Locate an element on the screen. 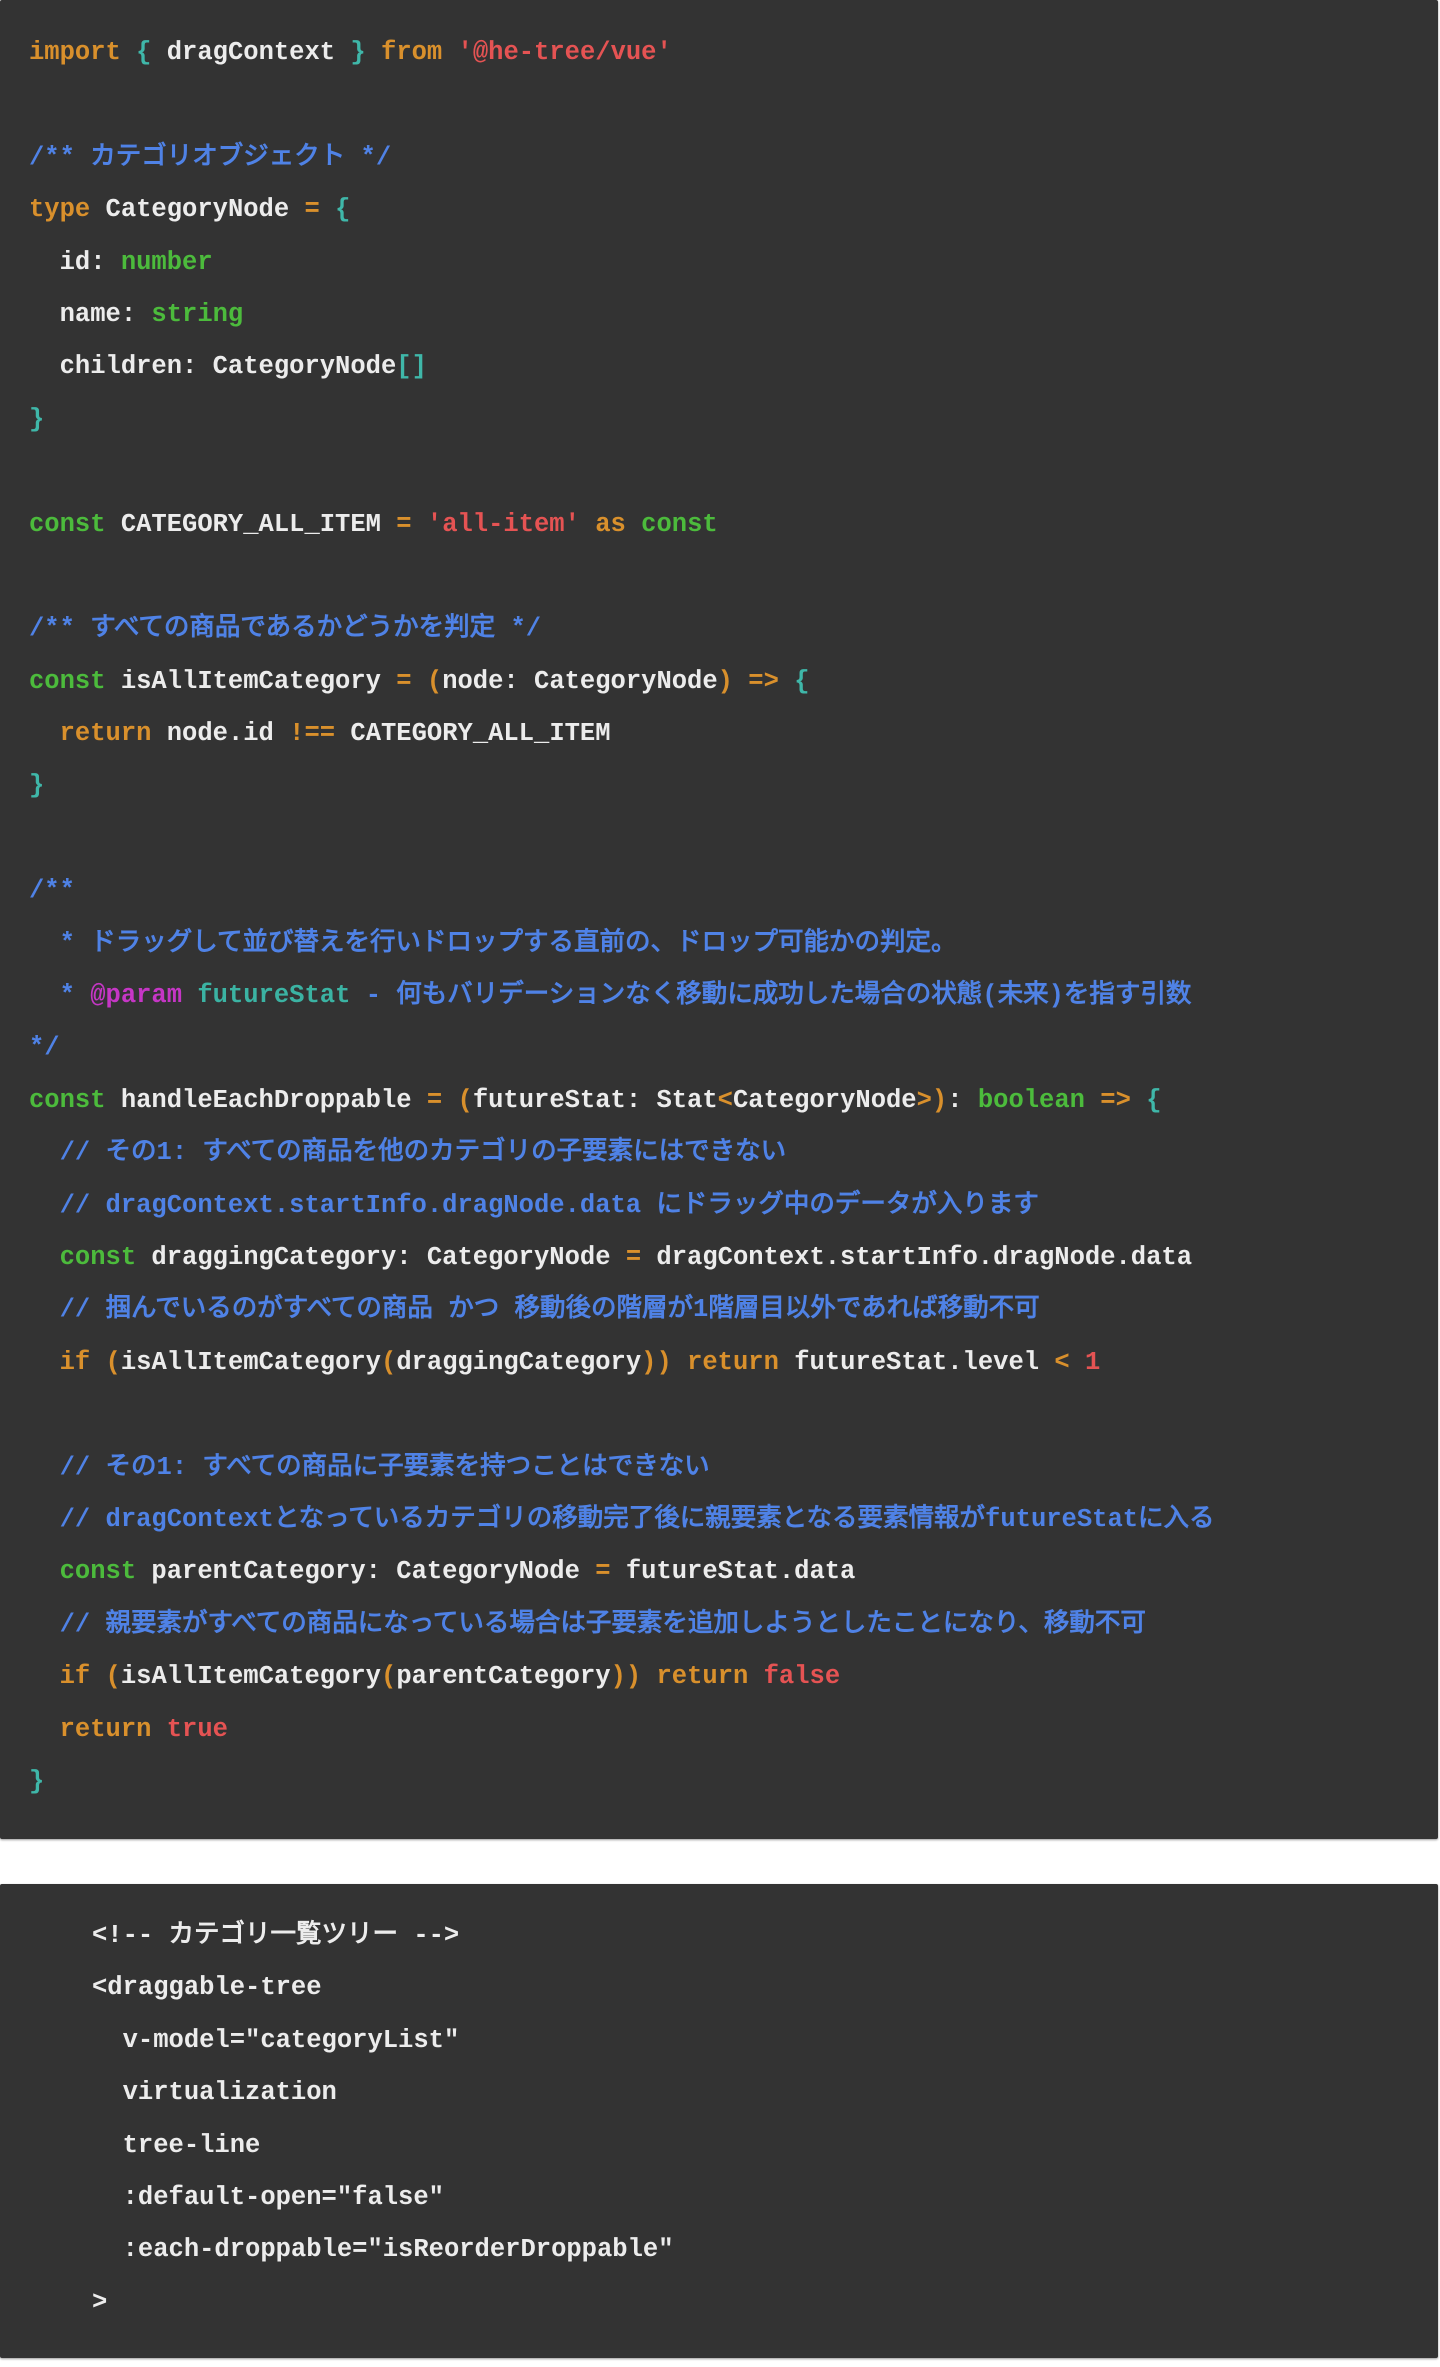 This screenshot has height=2367, width=1440. code-token: tree-line is located at coordinates (176, 2145).